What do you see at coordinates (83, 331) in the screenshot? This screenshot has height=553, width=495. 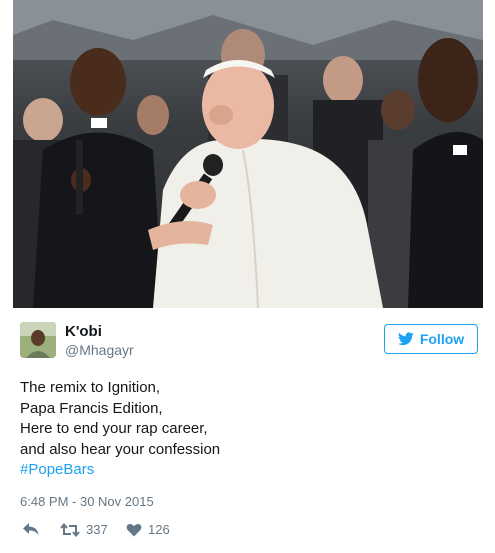 I see `display-name: K'obi` at bounding box center [83, 331].